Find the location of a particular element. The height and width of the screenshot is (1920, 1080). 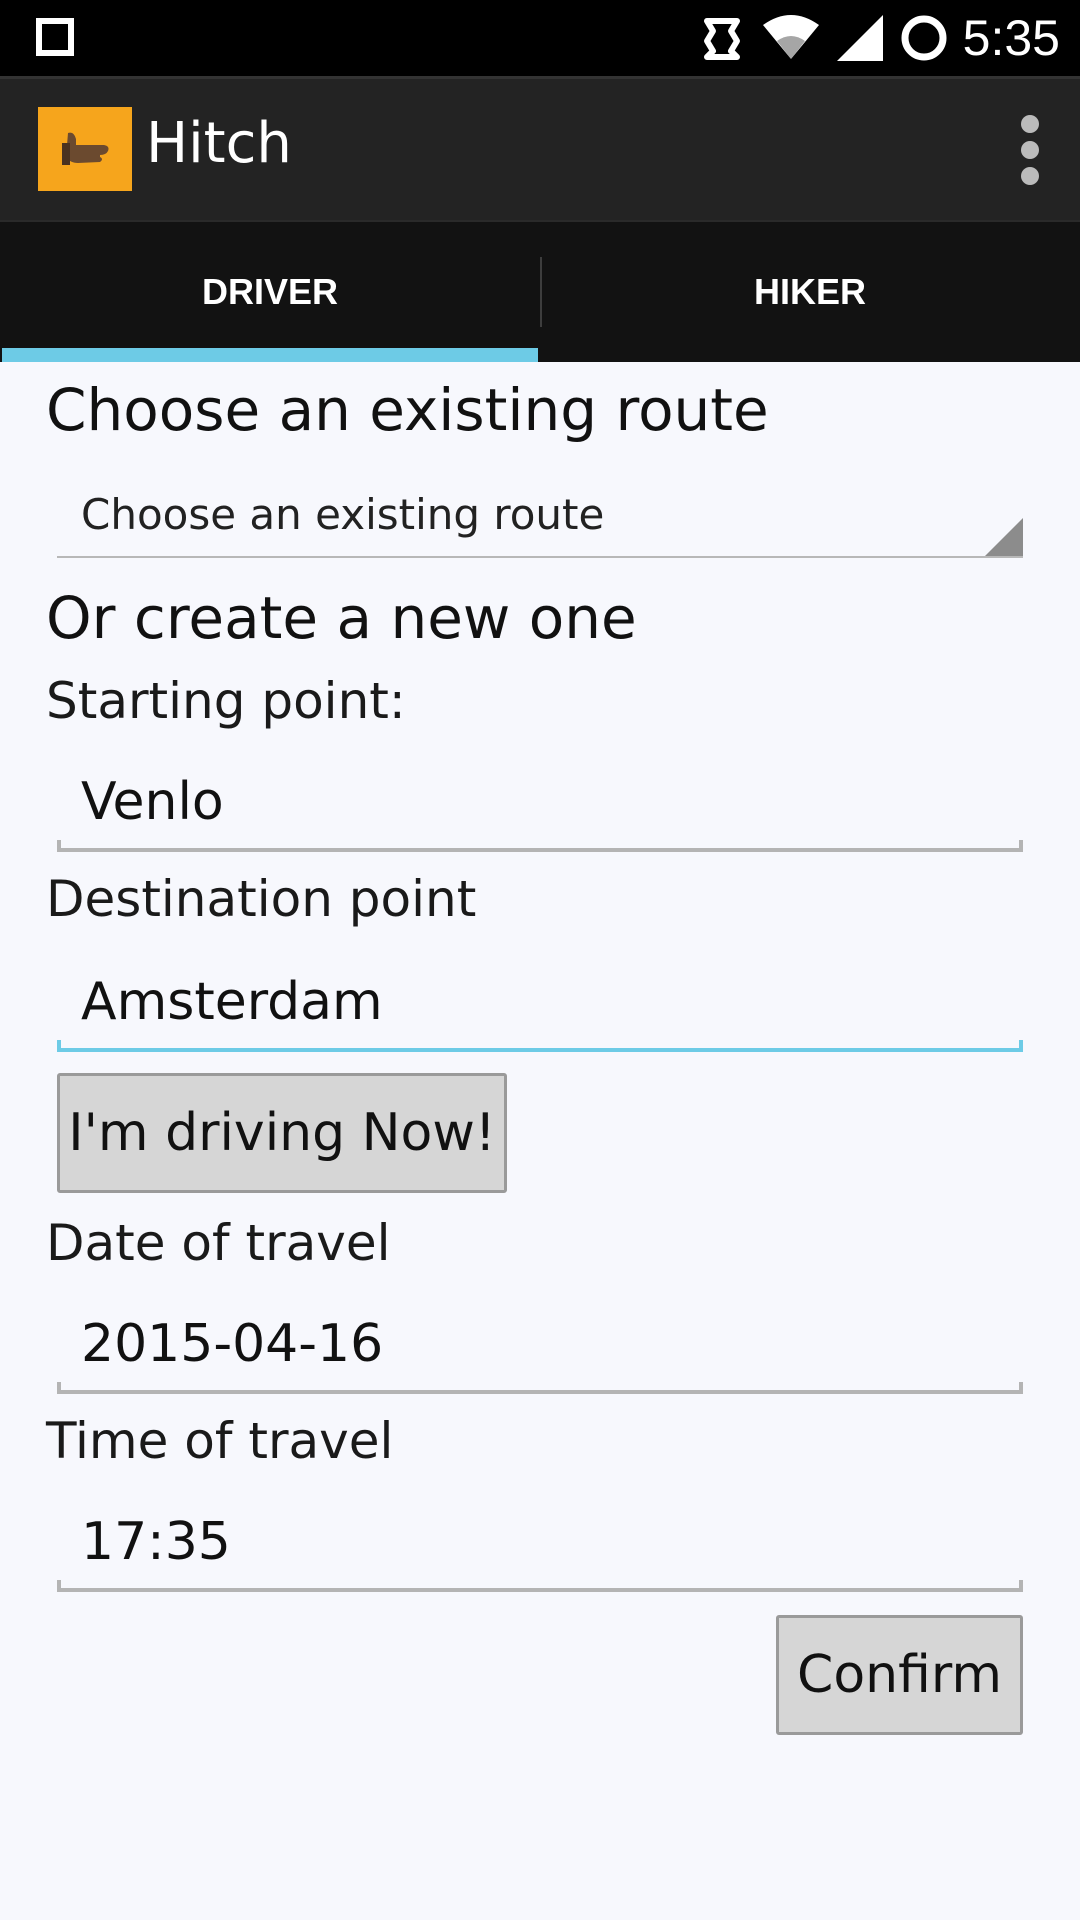

destination-field: Amsterdam is located at coordinates (540, 1012).